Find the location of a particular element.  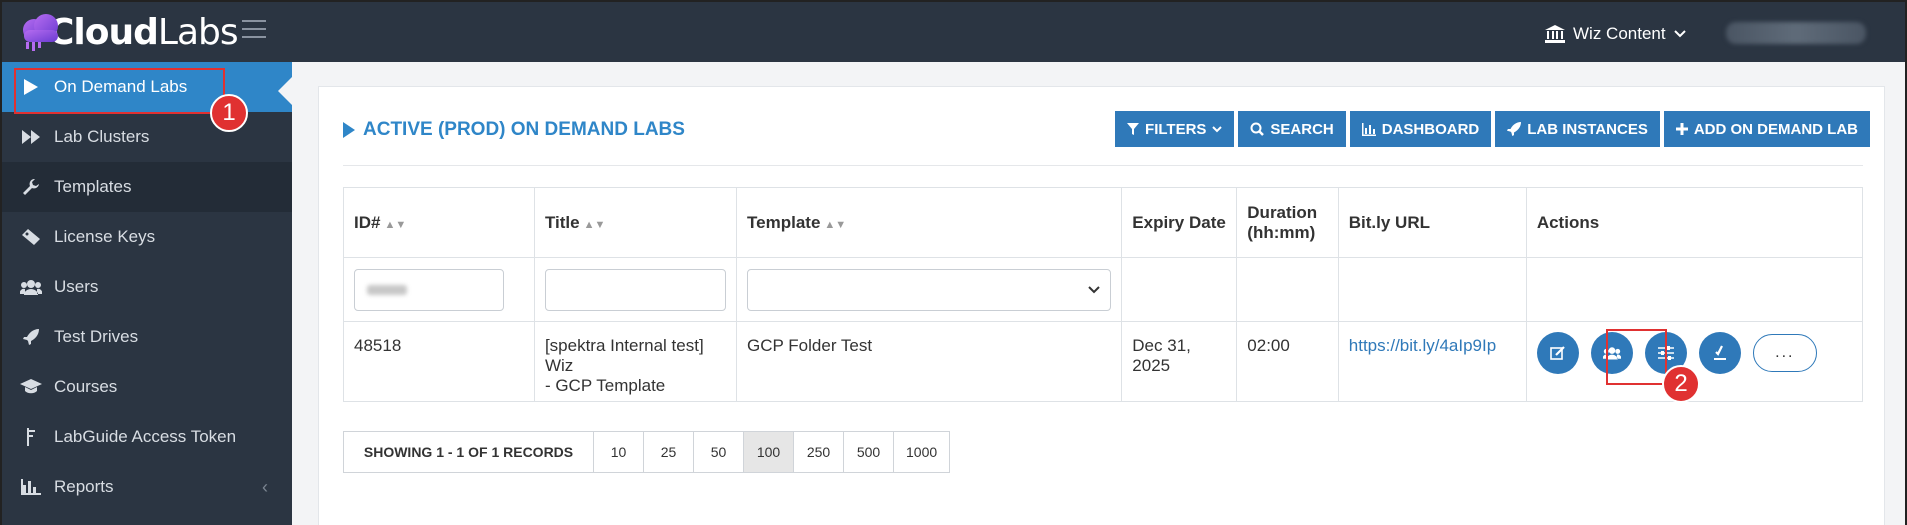

sidebar-item-label: Templates is located at coordinates (93, 186).